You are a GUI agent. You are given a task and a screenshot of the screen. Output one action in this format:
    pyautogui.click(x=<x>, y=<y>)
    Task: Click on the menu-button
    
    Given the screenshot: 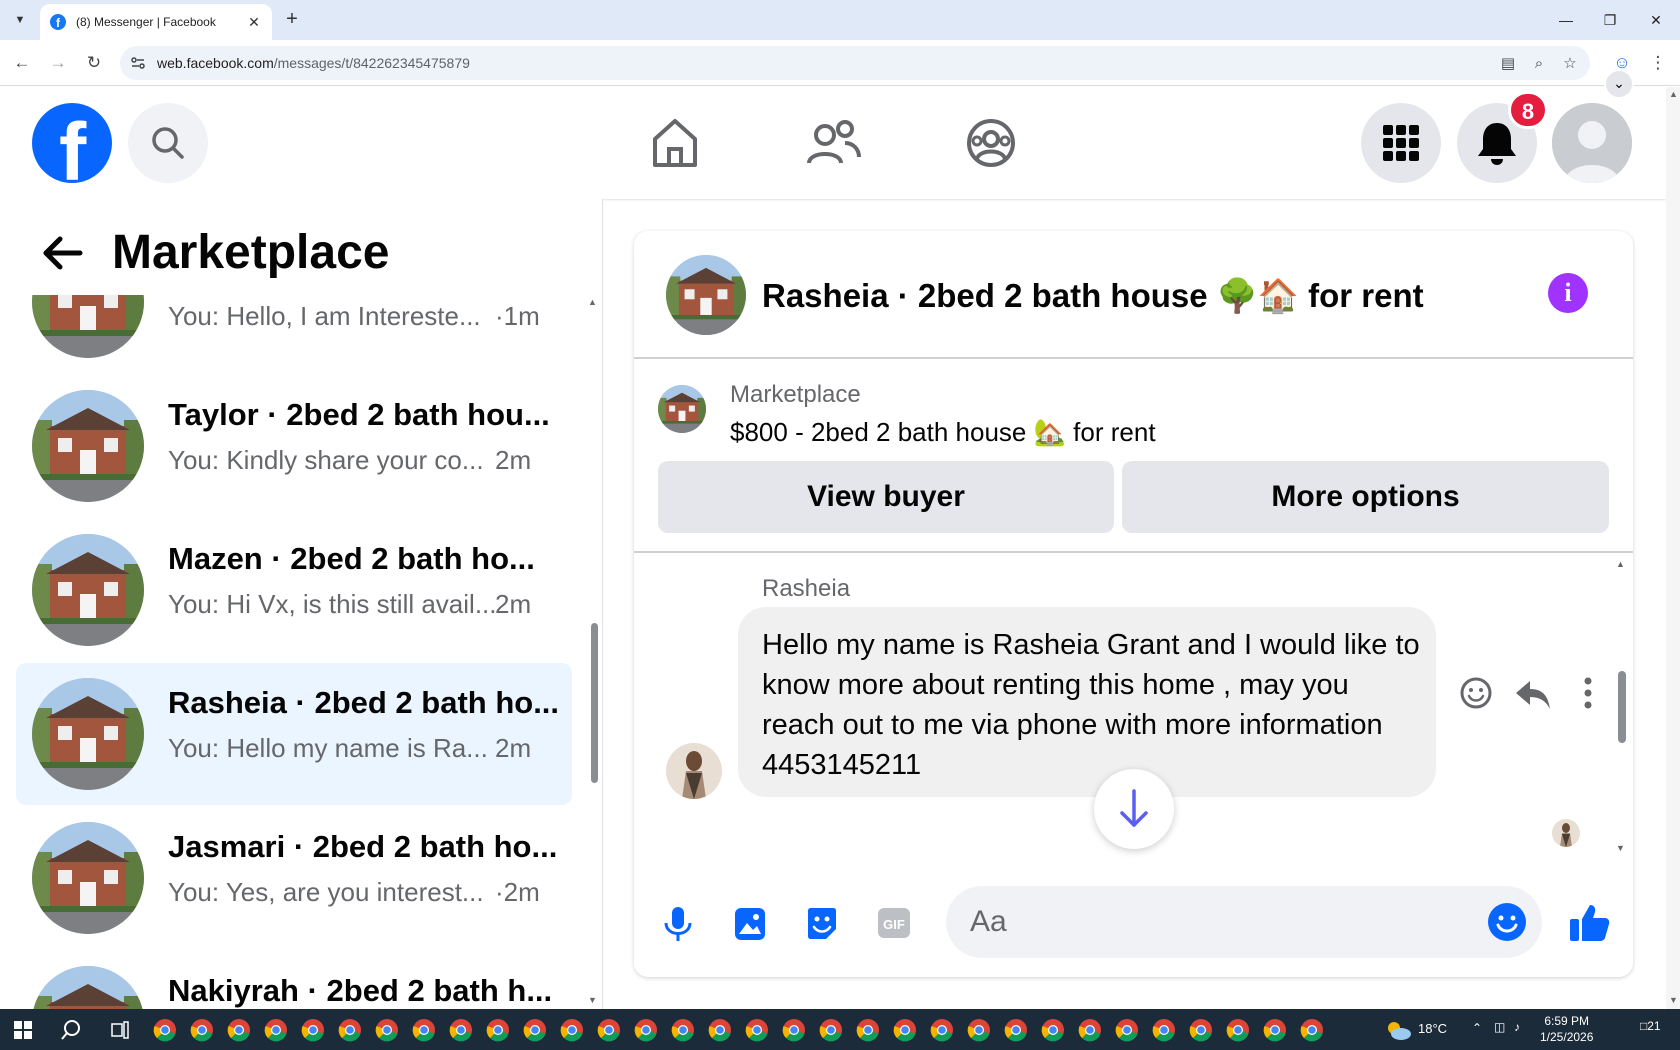 What is the action you would take?
    pyautogui.click(x=1401, y=143)
    